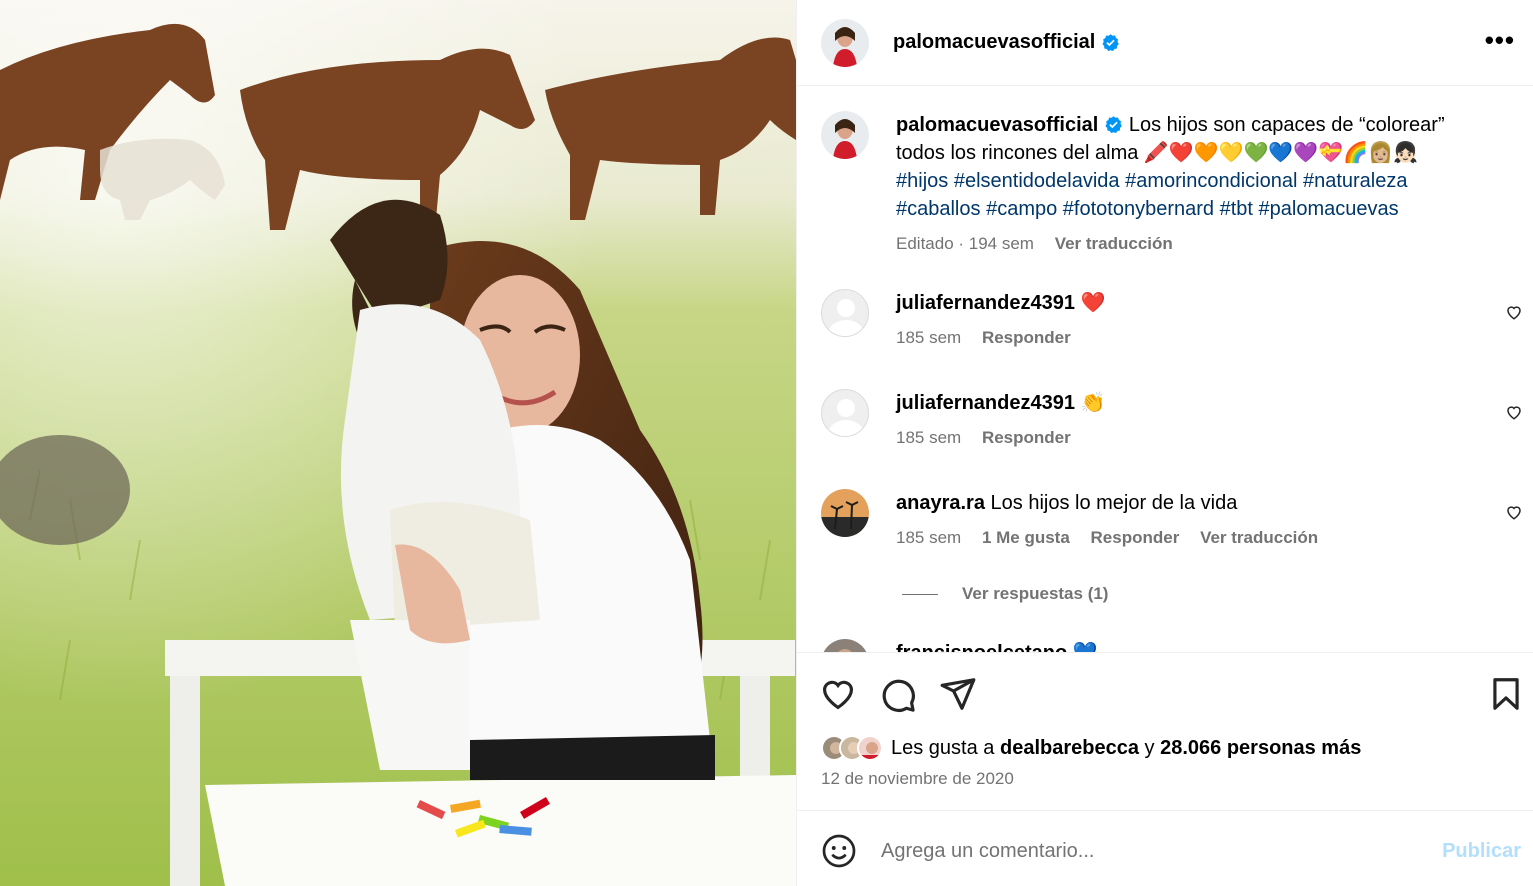 The width and height of the screenshot is (1533, 886). What do you see at coordinates (1037, 181) in the screenshot?
I see `hashtag: #elsentidodelavida` at bounding box center [1037, 181].